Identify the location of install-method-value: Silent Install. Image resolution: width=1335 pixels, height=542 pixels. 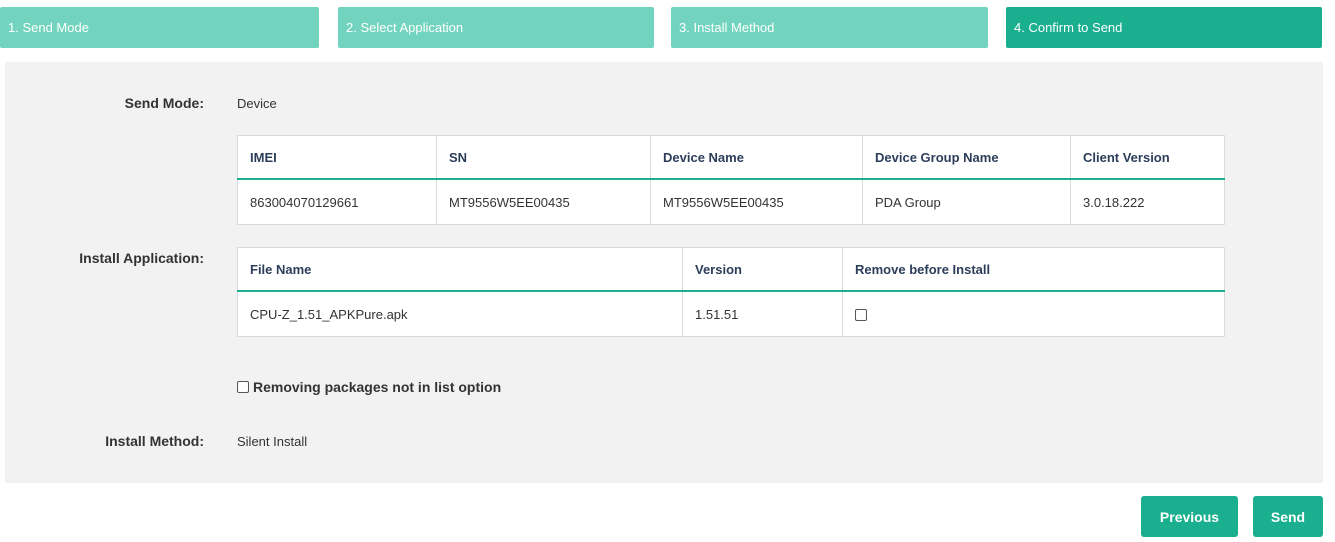
(272, 441).